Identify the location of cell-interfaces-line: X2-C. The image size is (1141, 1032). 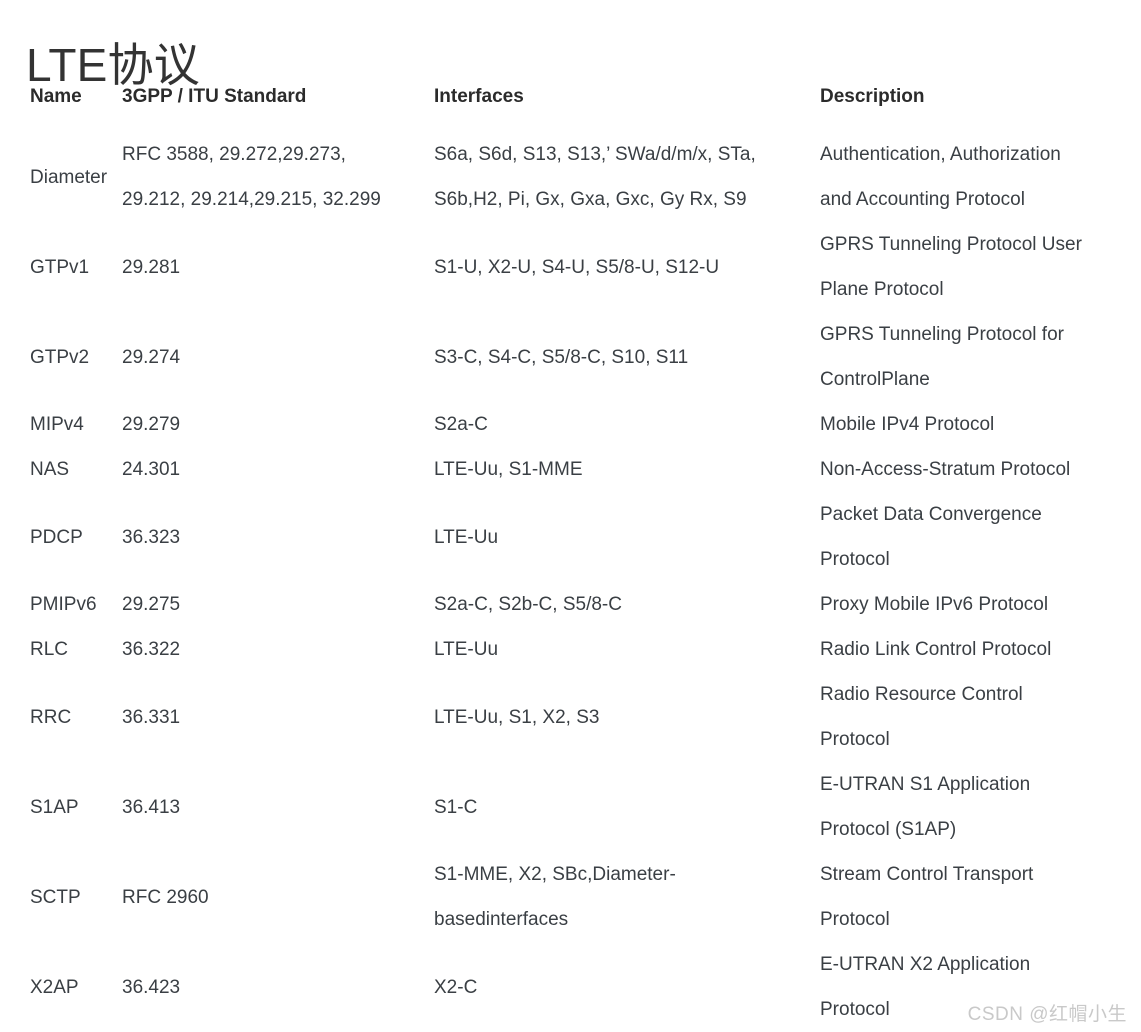
(456, 987).